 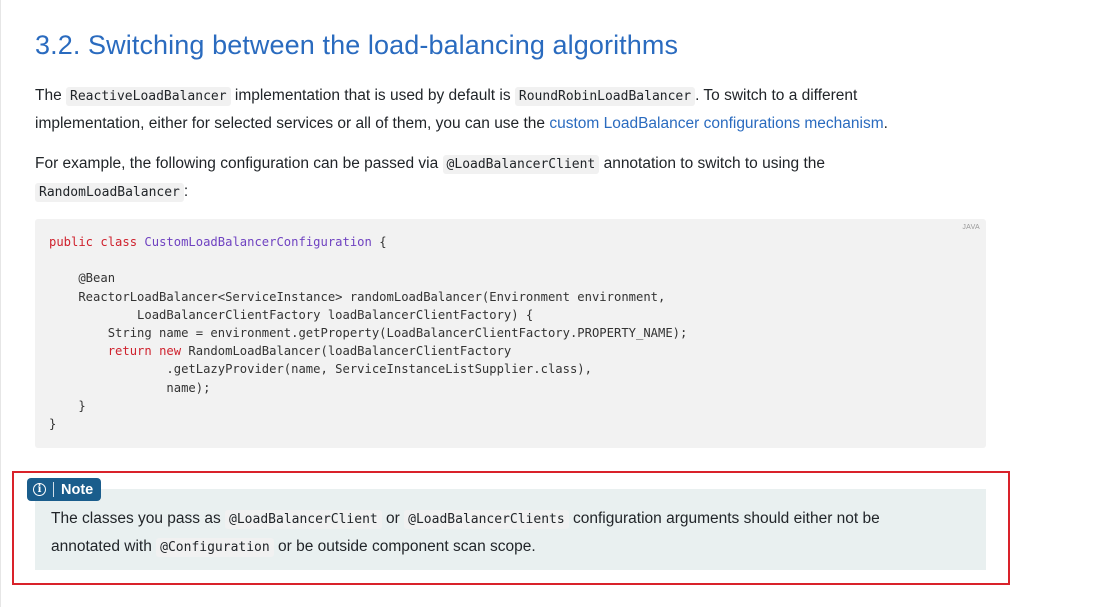 What do you see at coordinates (148, 351) in the screenshot?
I see `keyword: return new` at bounding box center [148, 351].